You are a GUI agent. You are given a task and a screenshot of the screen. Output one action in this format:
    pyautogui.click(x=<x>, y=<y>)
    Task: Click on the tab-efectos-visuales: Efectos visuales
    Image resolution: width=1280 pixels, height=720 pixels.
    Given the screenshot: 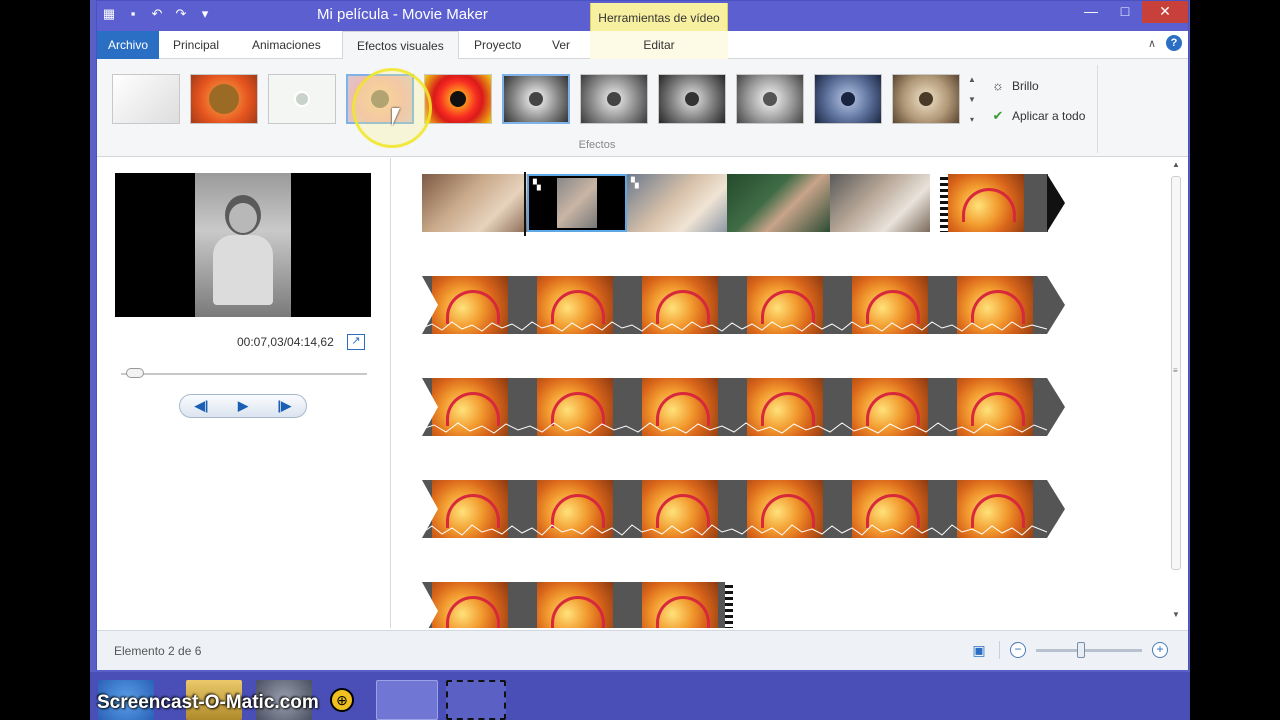 What is the action you would take?
    pyautogui.click(x=400, y=45)
    